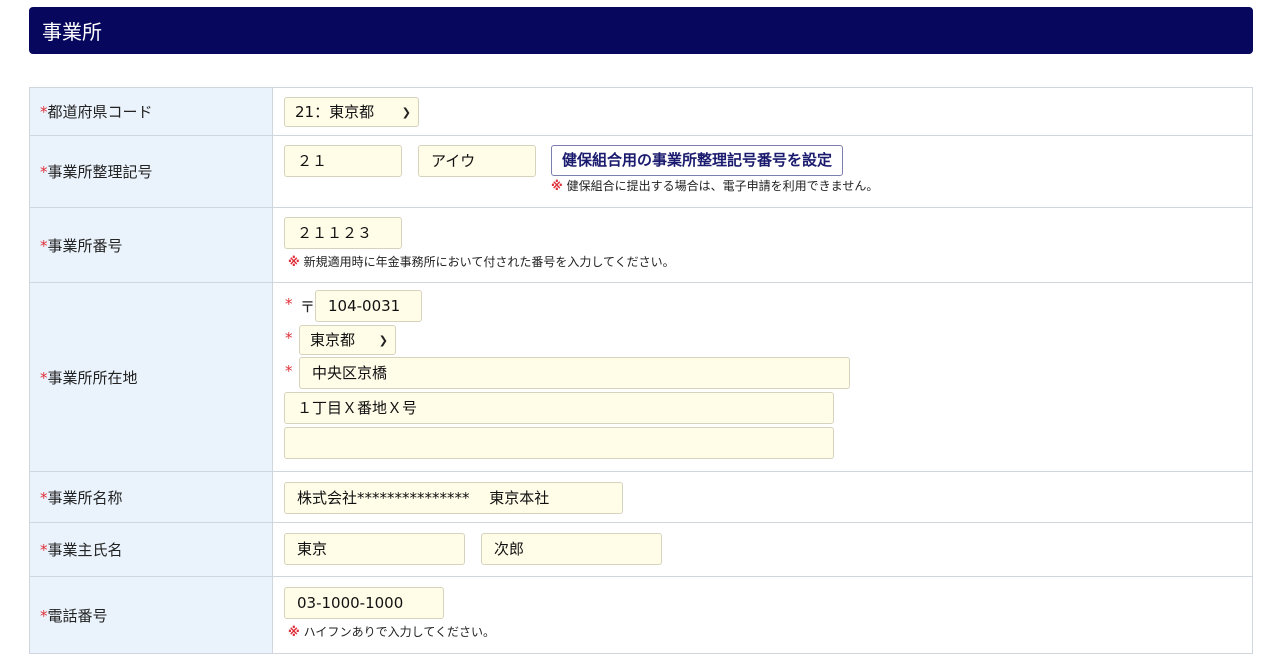 The image size is (1280, 661). Describe the element at coordinates (308, 307) in the screenshot. I see `postal-mark: 〒` at that location.